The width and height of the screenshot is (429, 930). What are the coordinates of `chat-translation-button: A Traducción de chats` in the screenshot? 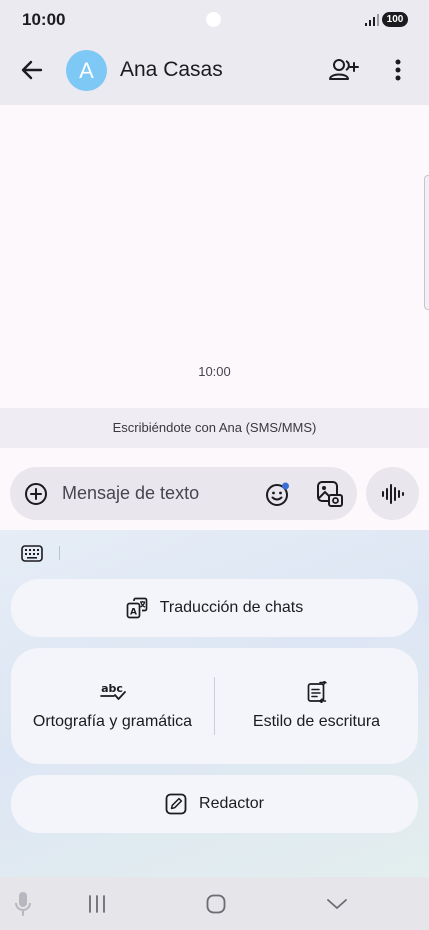 It's located at (214, 608).